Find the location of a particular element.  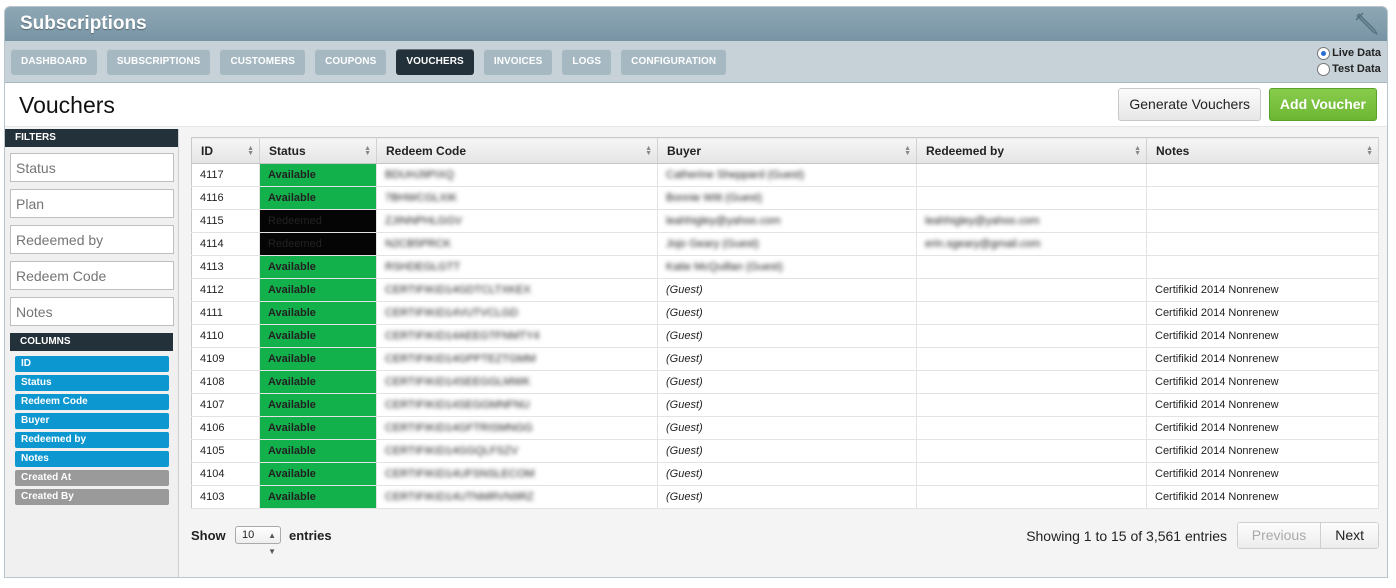

buyer-cell: Jojo Geary (Guest) is located at coordinates (787, 244).